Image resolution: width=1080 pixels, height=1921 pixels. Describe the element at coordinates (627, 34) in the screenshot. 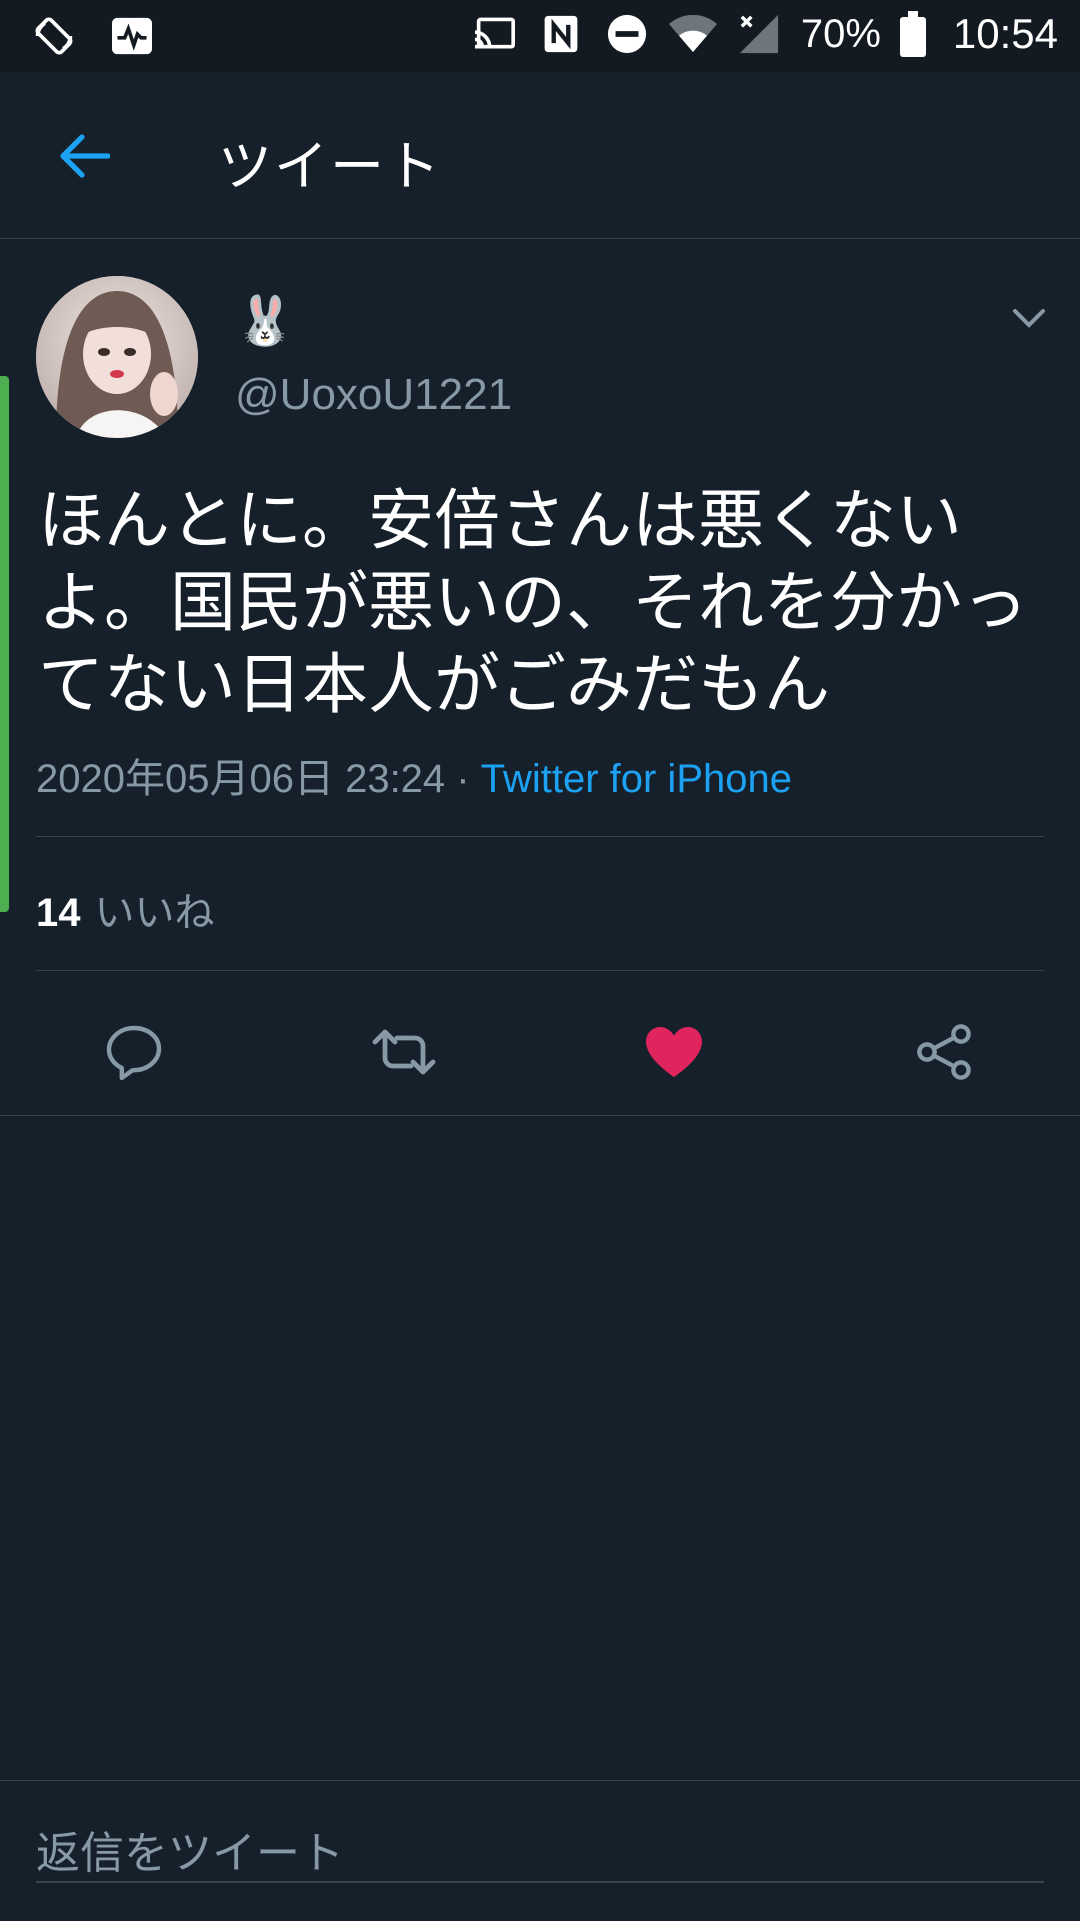

I see `do-not-disturb-icon` at that location.